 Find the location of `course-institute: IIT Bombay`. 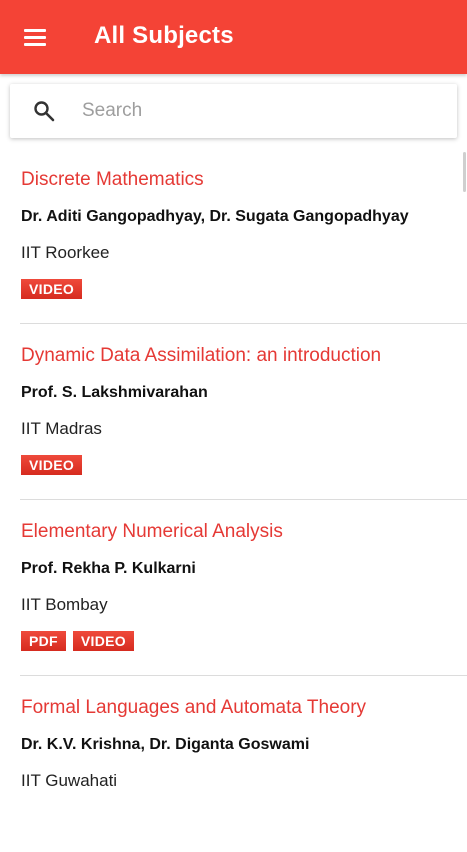

course-institute: IIT Bombay is located at coordinates (64, 604).